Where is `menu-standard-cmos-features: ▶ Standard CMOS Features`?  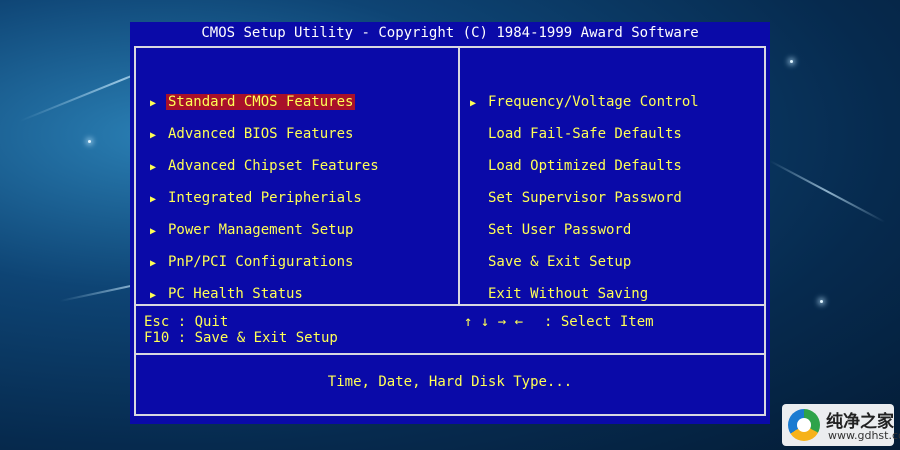
menu-standard-cmos-features: ▶ Standard CMOS Features is located at coordinates (253, 102).